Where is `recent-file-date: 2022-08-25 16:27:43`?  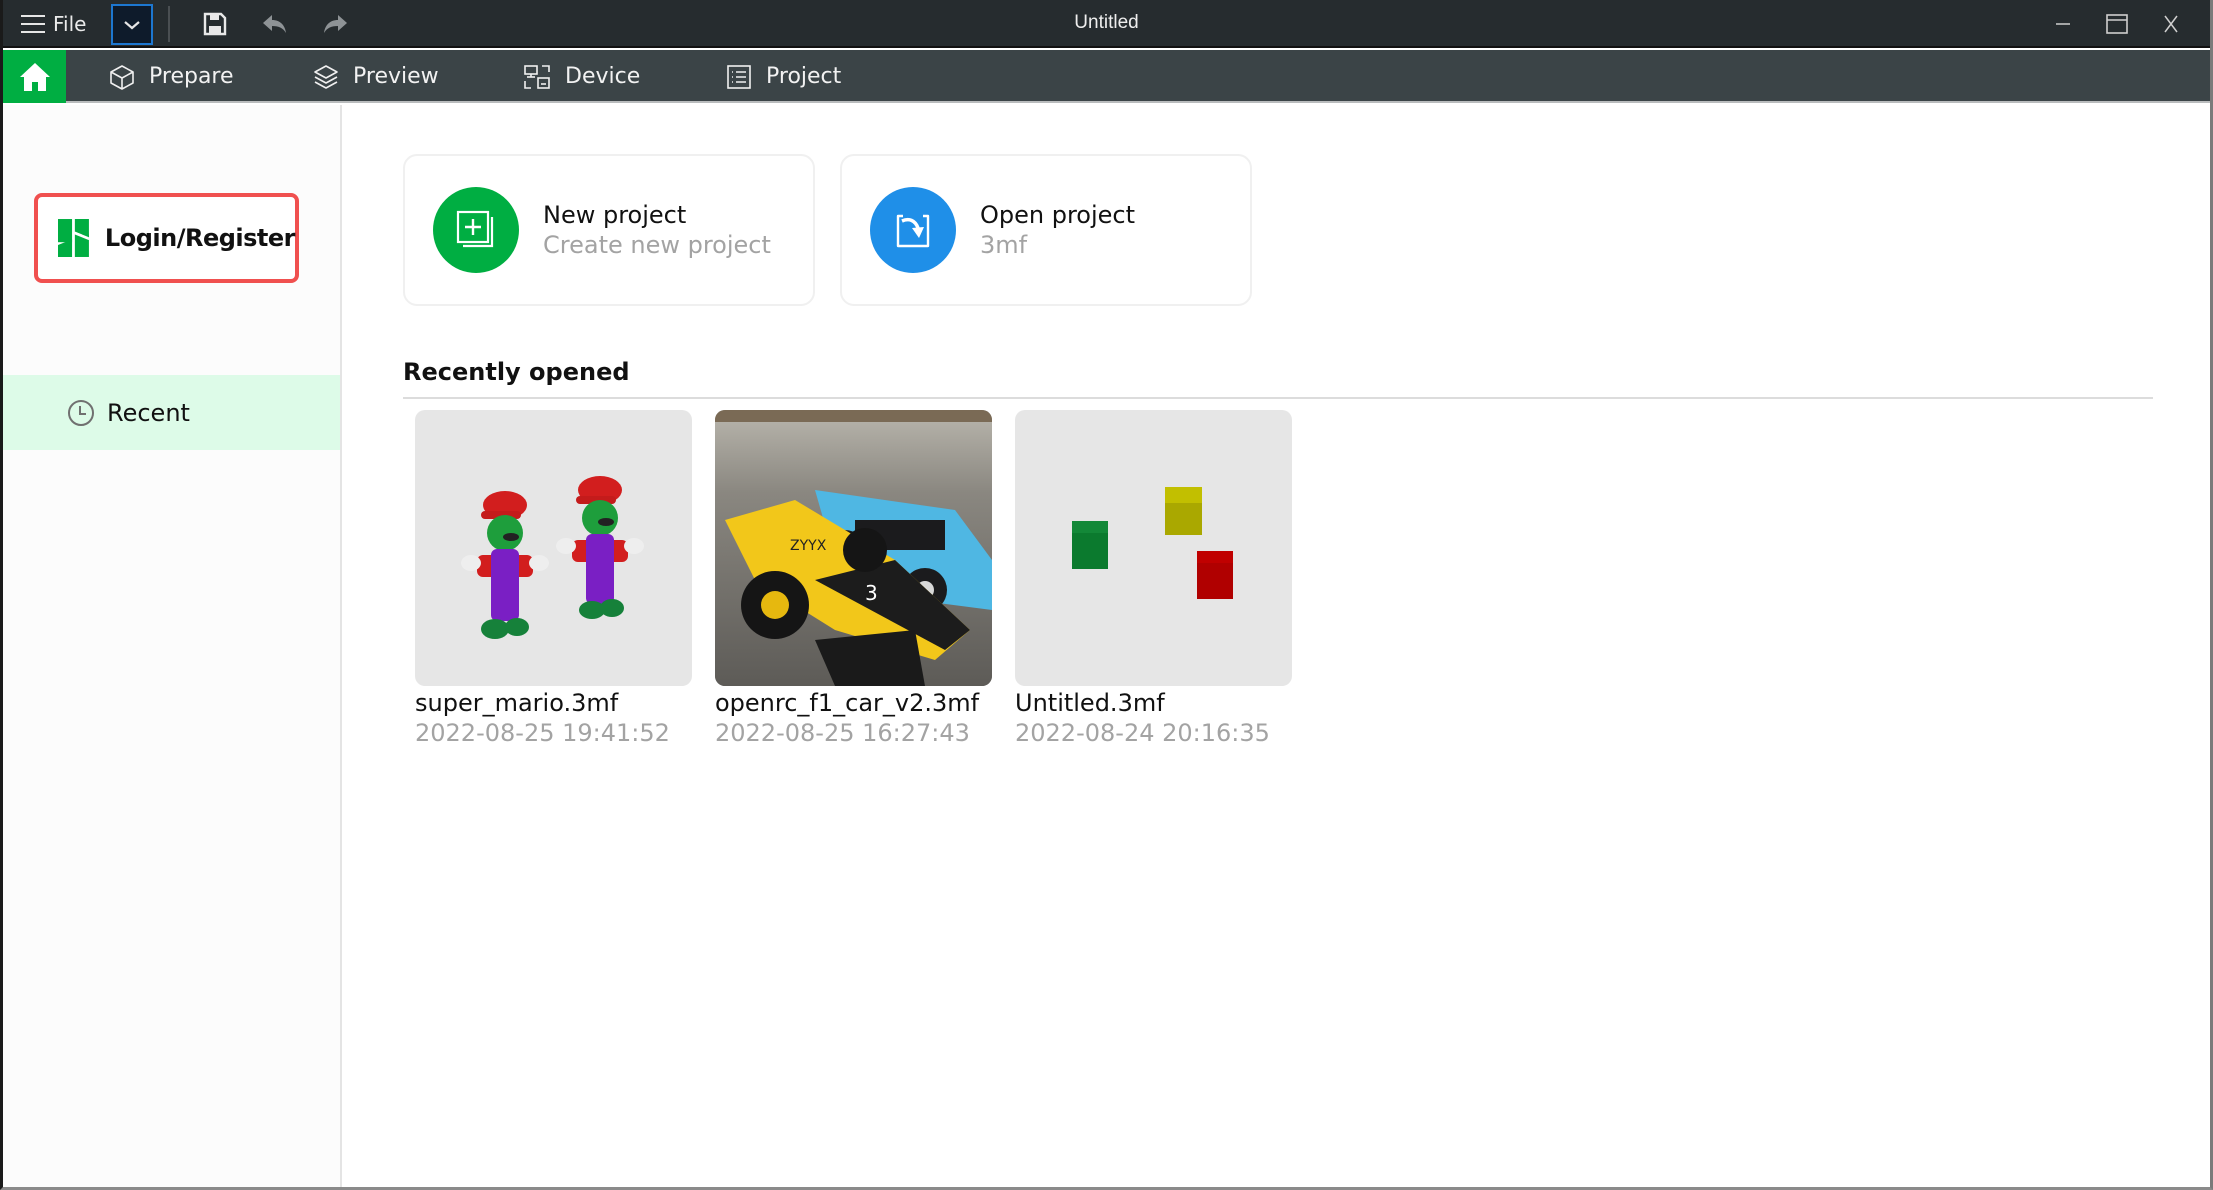 recent-file-date: 2022-08-25 16:27:43 is located at coordinates (842, 733).